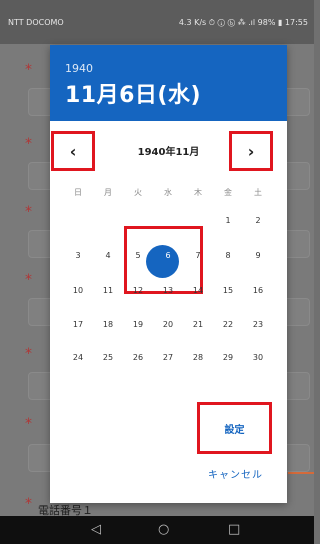 This screenshot has height=544, width=320. Describe the element at coordinates (198, 291) in the screenshot. I see `calendar-day: 14` at that location.